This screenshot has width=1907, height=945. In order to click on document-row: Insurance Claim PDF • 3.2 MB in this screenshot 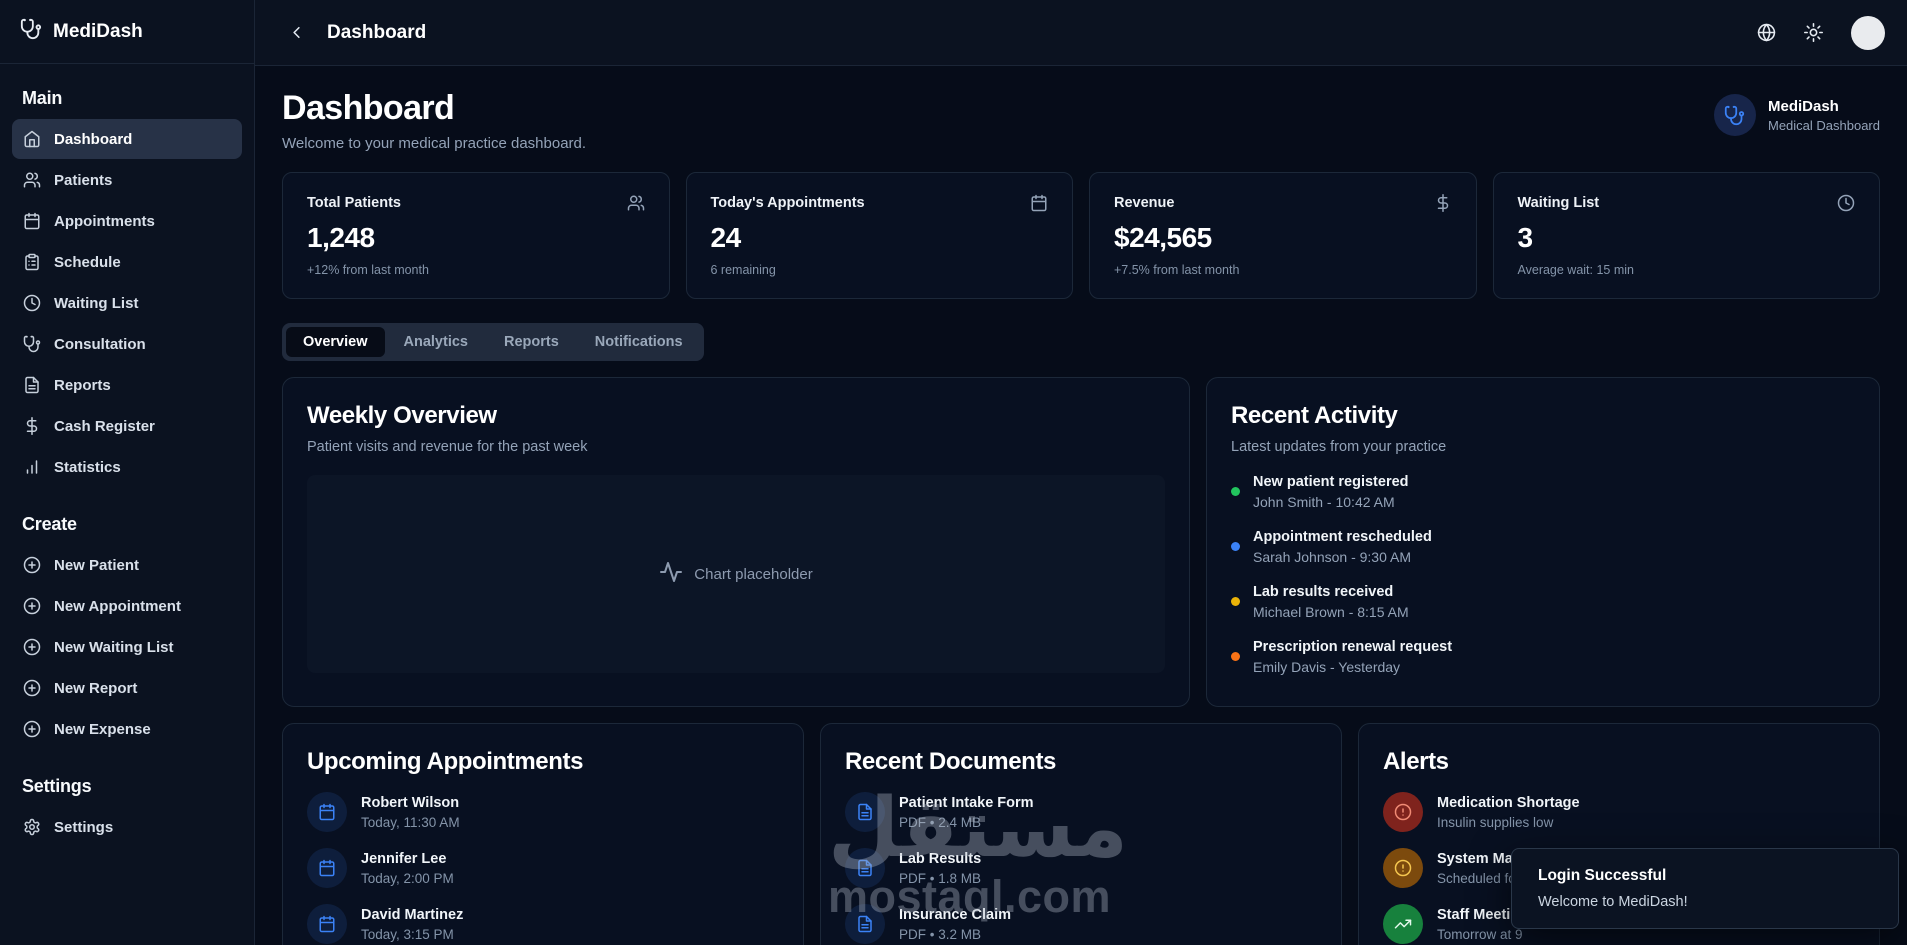, I will do `click(1081, 924)`.